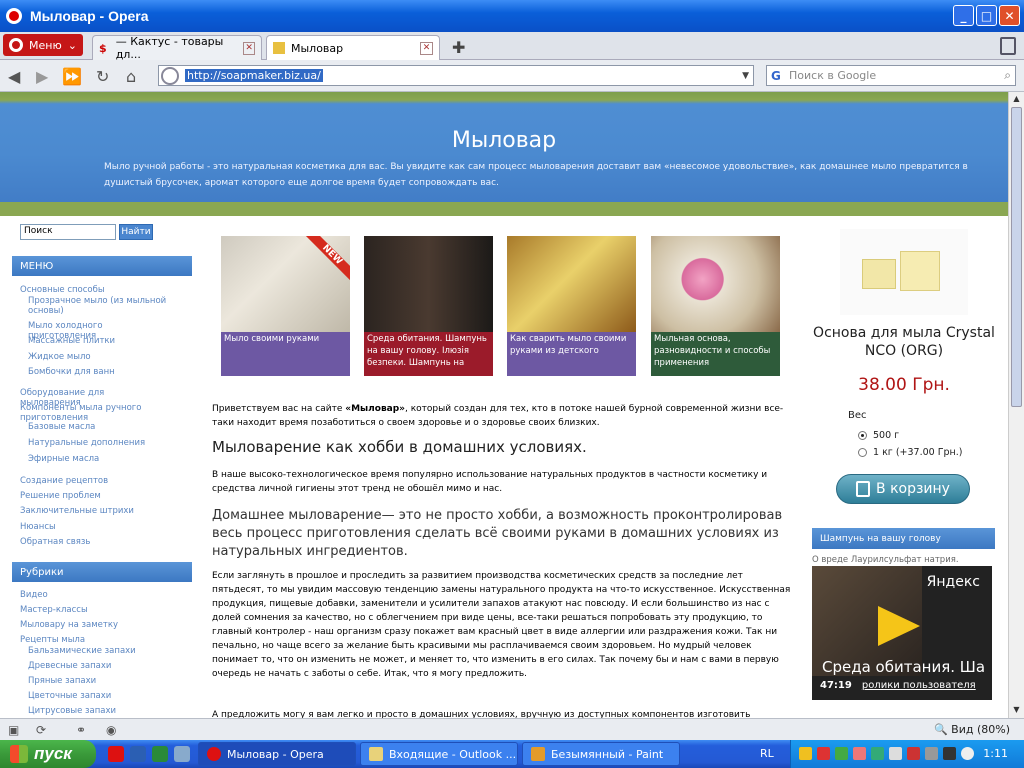 Image resolution: width=1024 pixels, height=768 pixels. What do you see at coordinates (277, 754) in the screenshot?
I see `taskbar-item-opera: Мыловар - Opera` at bounding box center [277, 754].